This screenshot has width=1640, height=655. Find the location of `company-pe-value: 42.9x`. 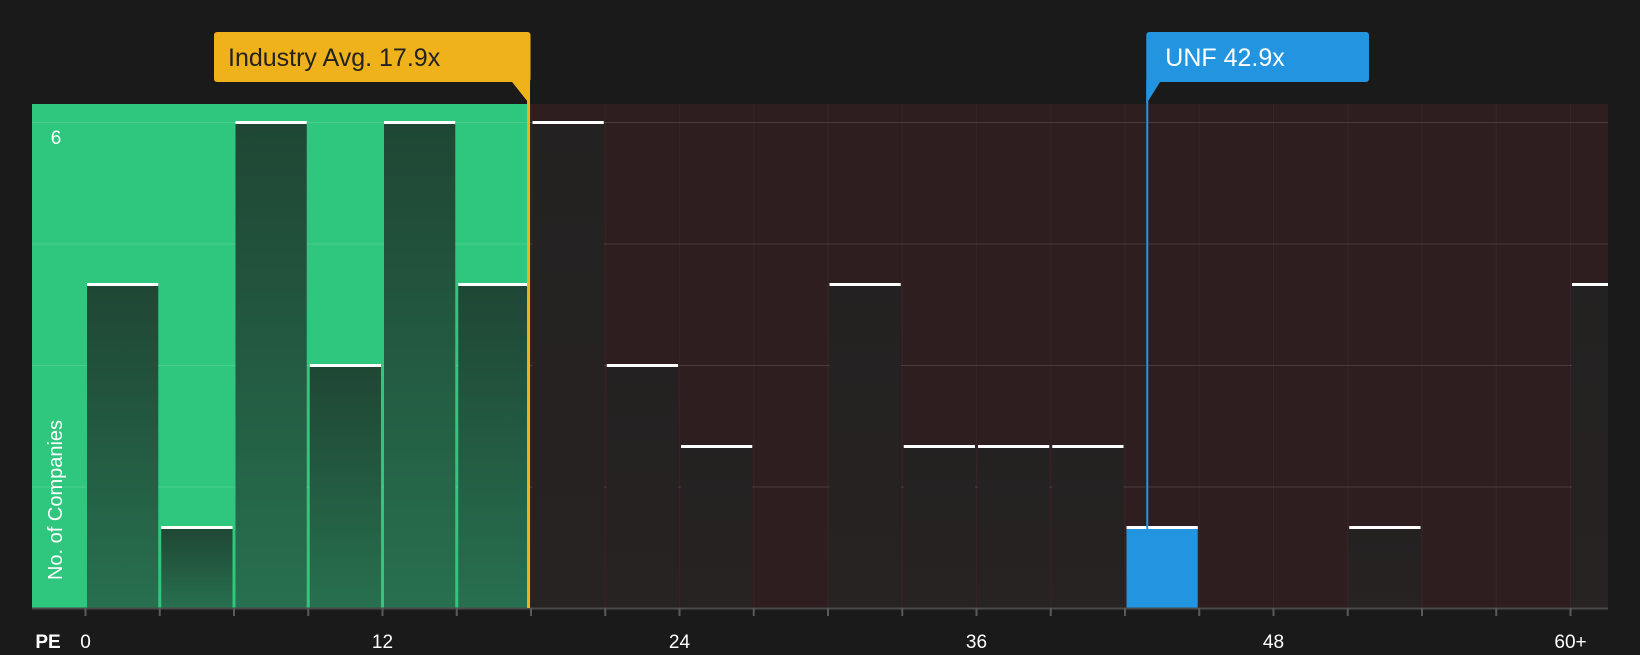

company-pe-value: 42.9x is located at coordinates (1255, 58).